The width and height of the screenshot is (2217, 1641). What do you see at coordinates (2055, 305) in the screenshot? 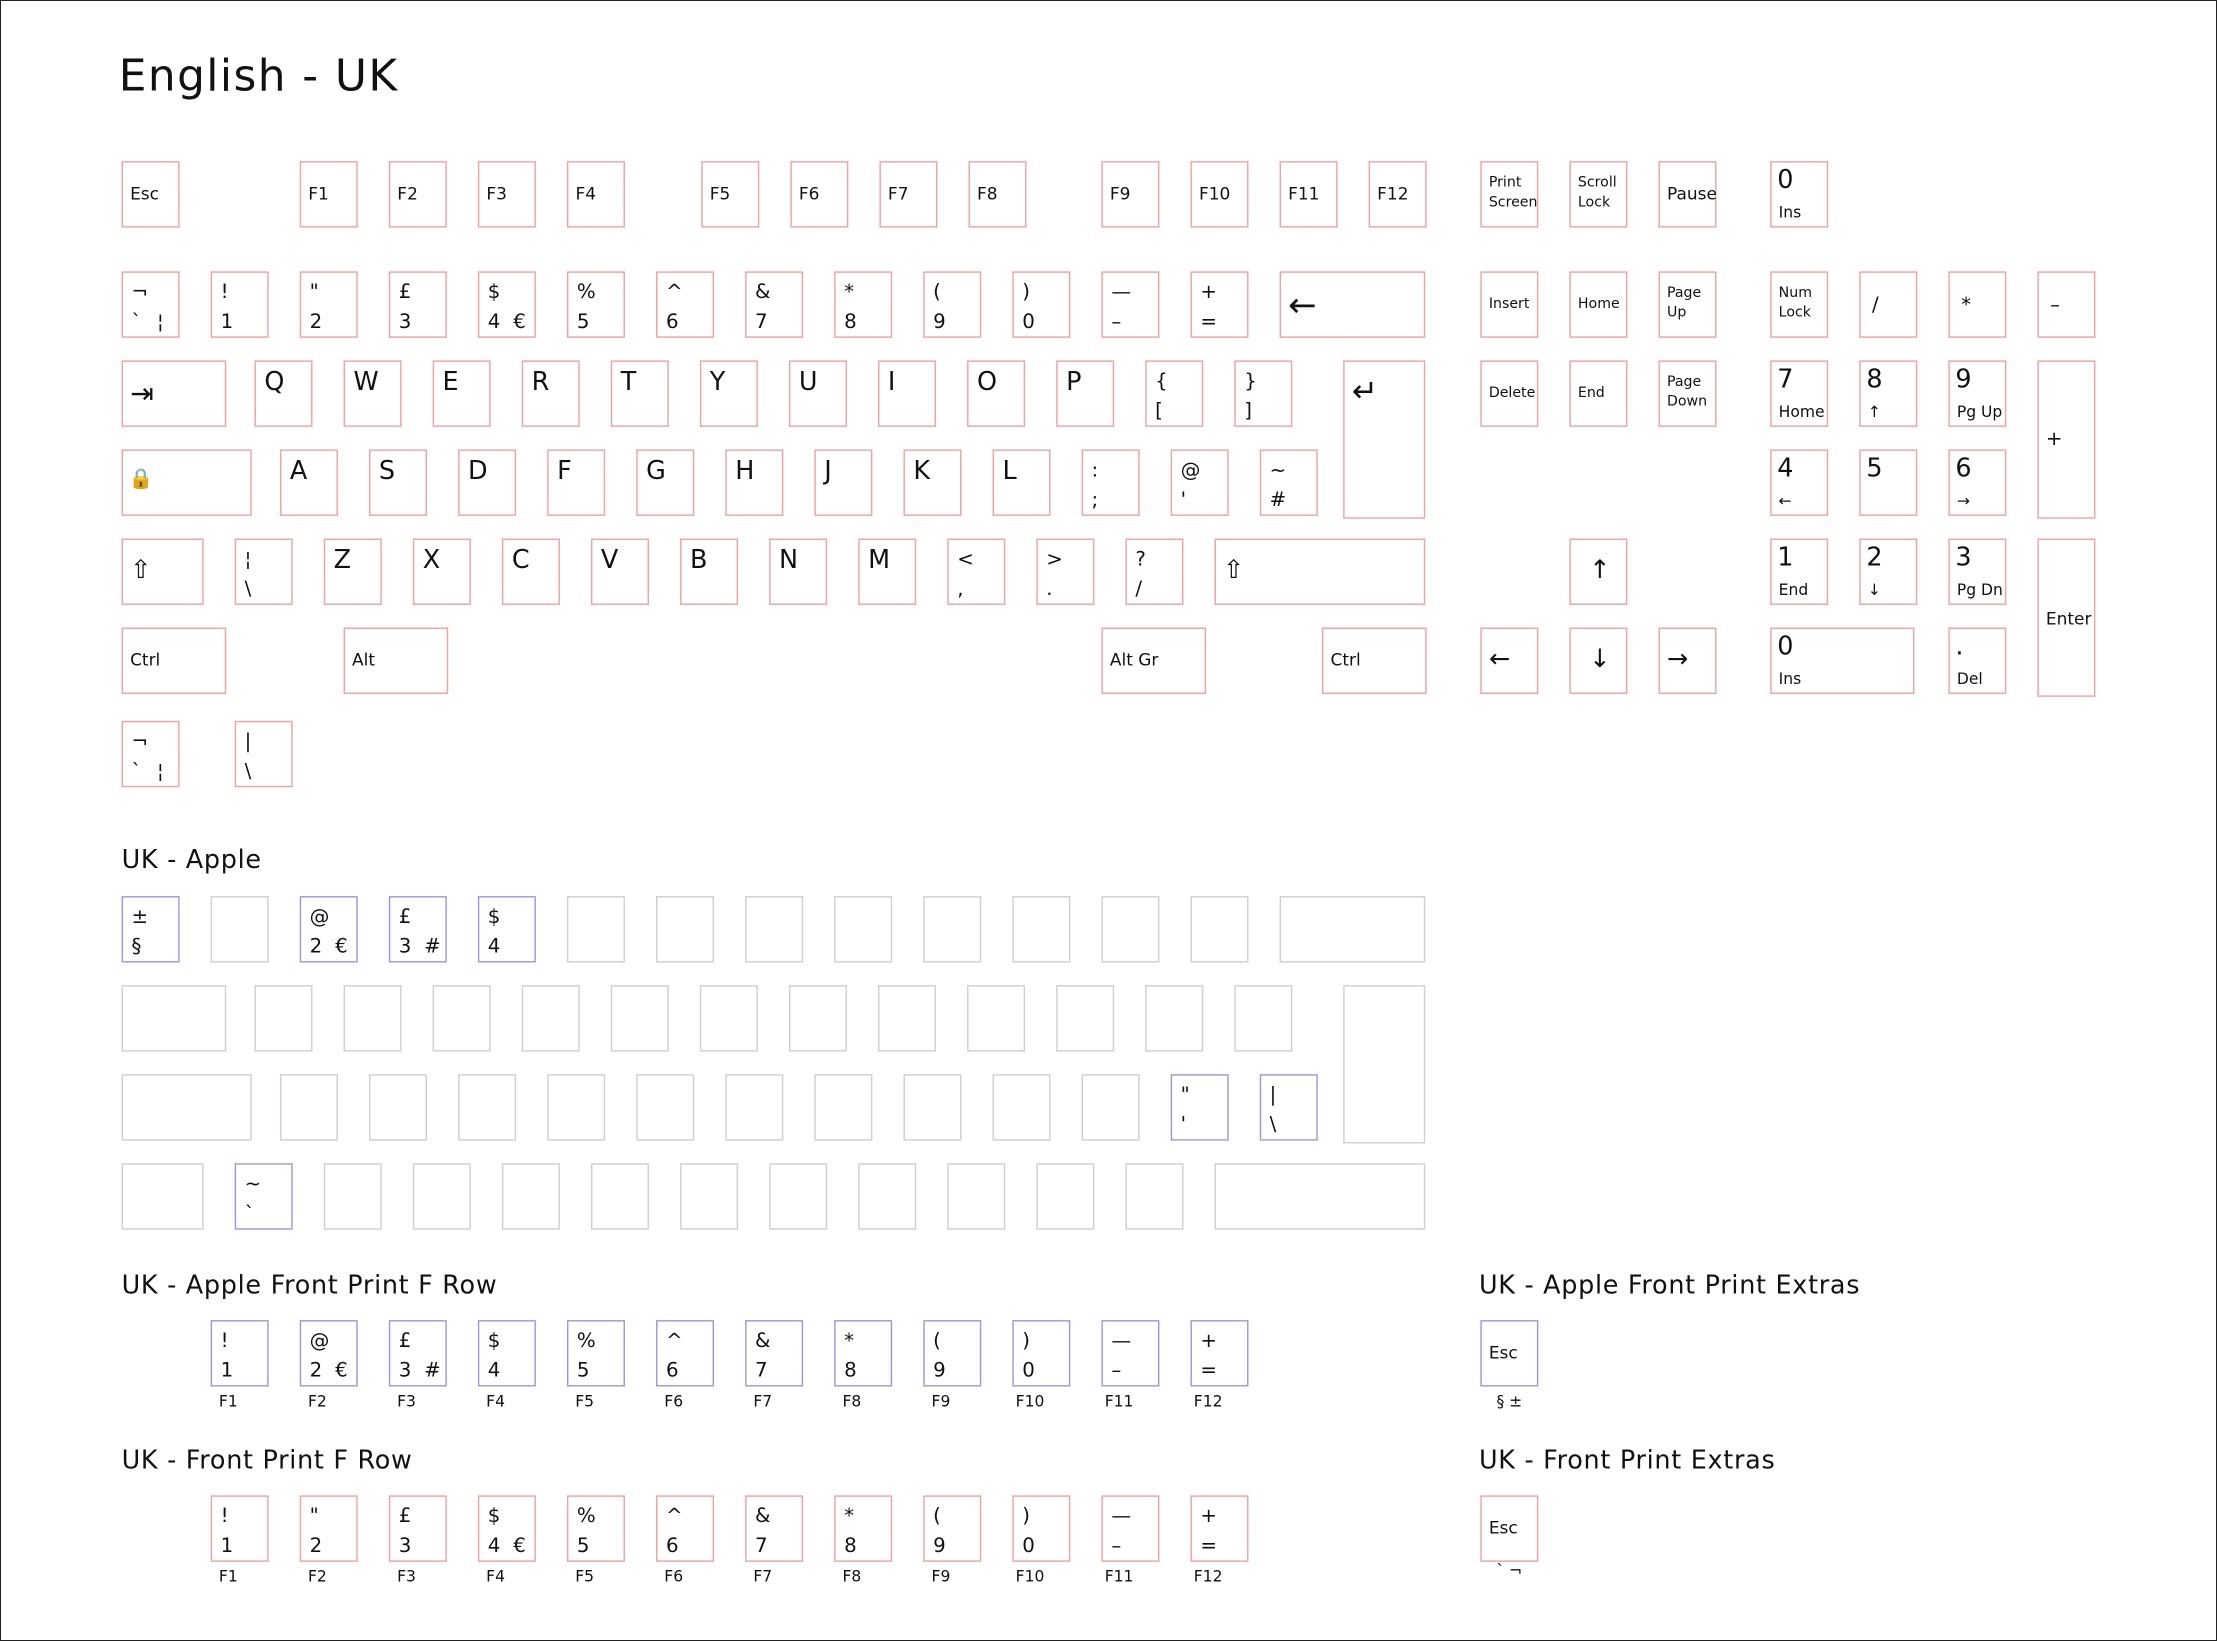
I see `key-label: –` at bounding box center [2055, 305].